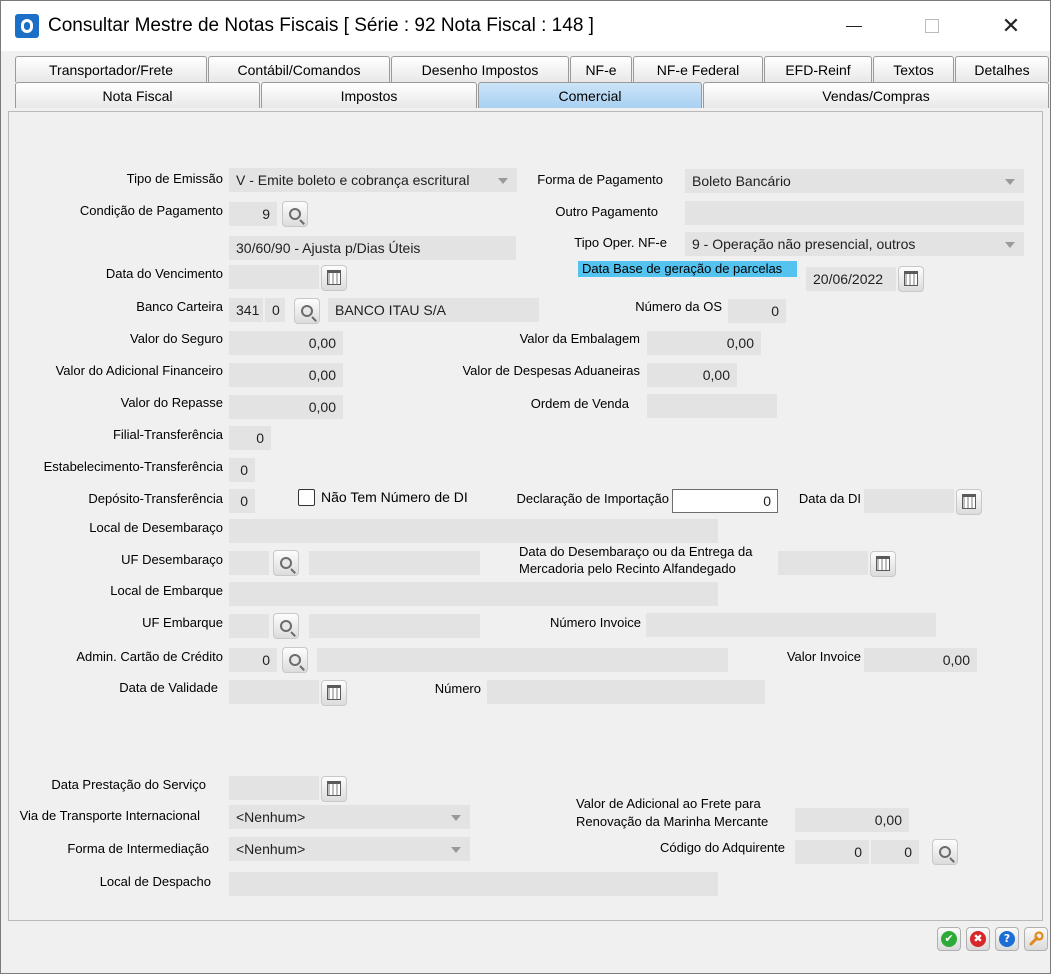 The image size is (1051, 974). What do you see at coordinates (757, 311) in the screenshot?
I see `numero-os-field: 0` at bounding box center [757, 311].